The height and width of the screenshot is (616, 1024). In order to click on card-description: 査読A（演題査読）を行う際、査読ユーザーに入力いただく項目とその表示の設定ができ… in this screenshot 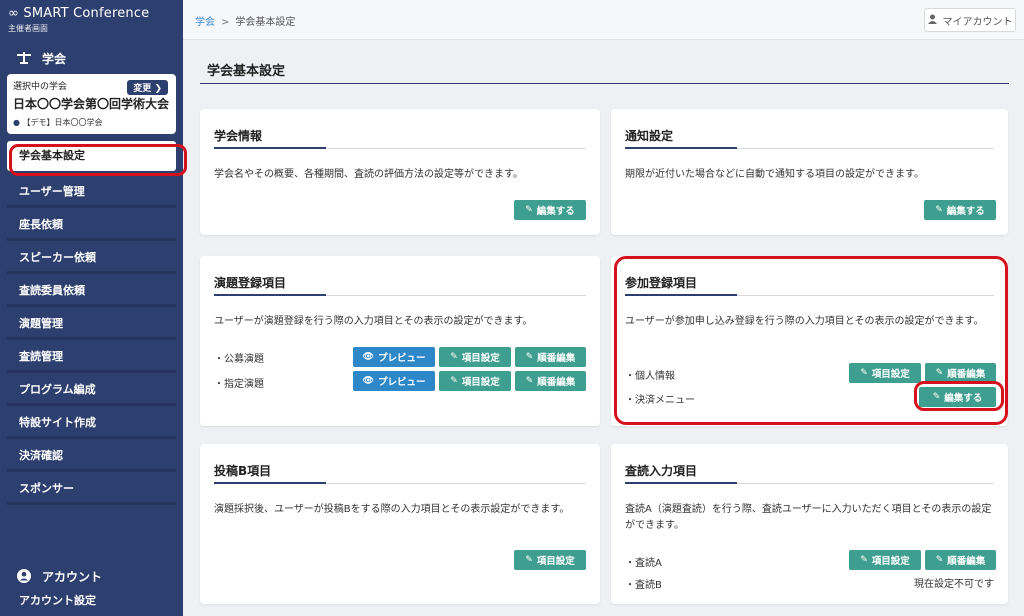, I will do `click(808, 517)`.